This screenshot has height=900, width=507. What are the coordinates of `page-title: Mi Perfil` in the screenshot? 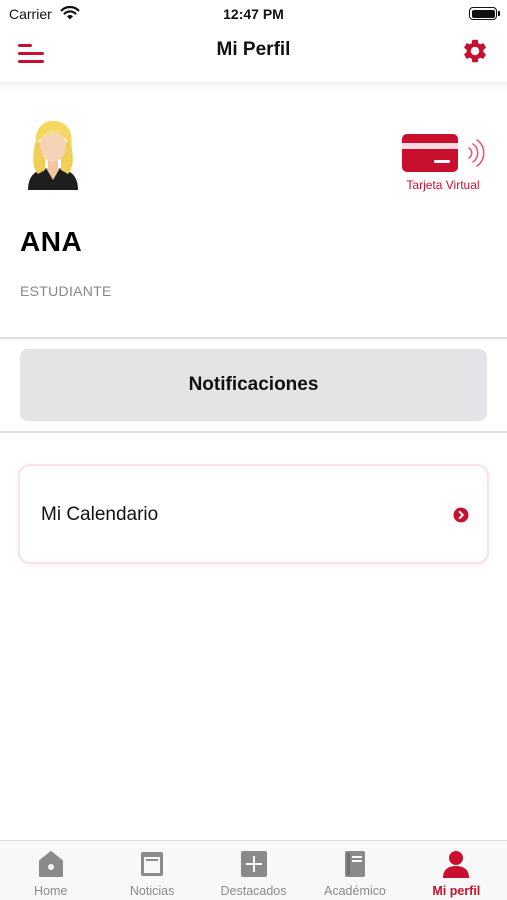 It's located at (253, 49).